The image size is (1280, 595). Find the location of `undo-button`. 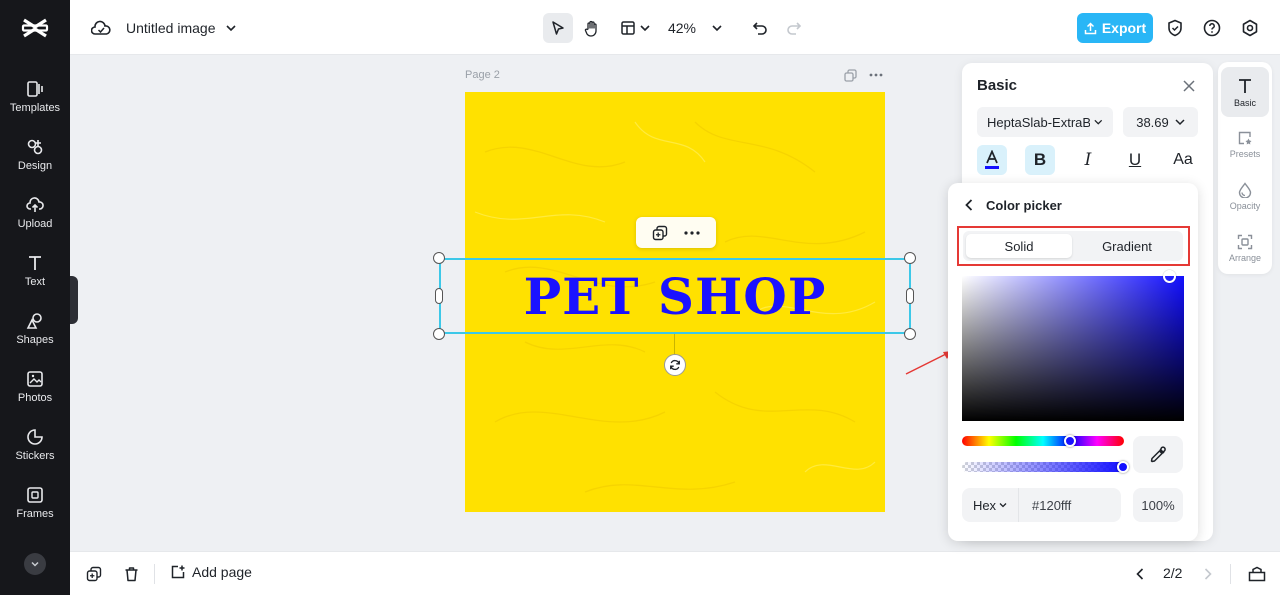

undo-button is located at coordinates (760, 28).